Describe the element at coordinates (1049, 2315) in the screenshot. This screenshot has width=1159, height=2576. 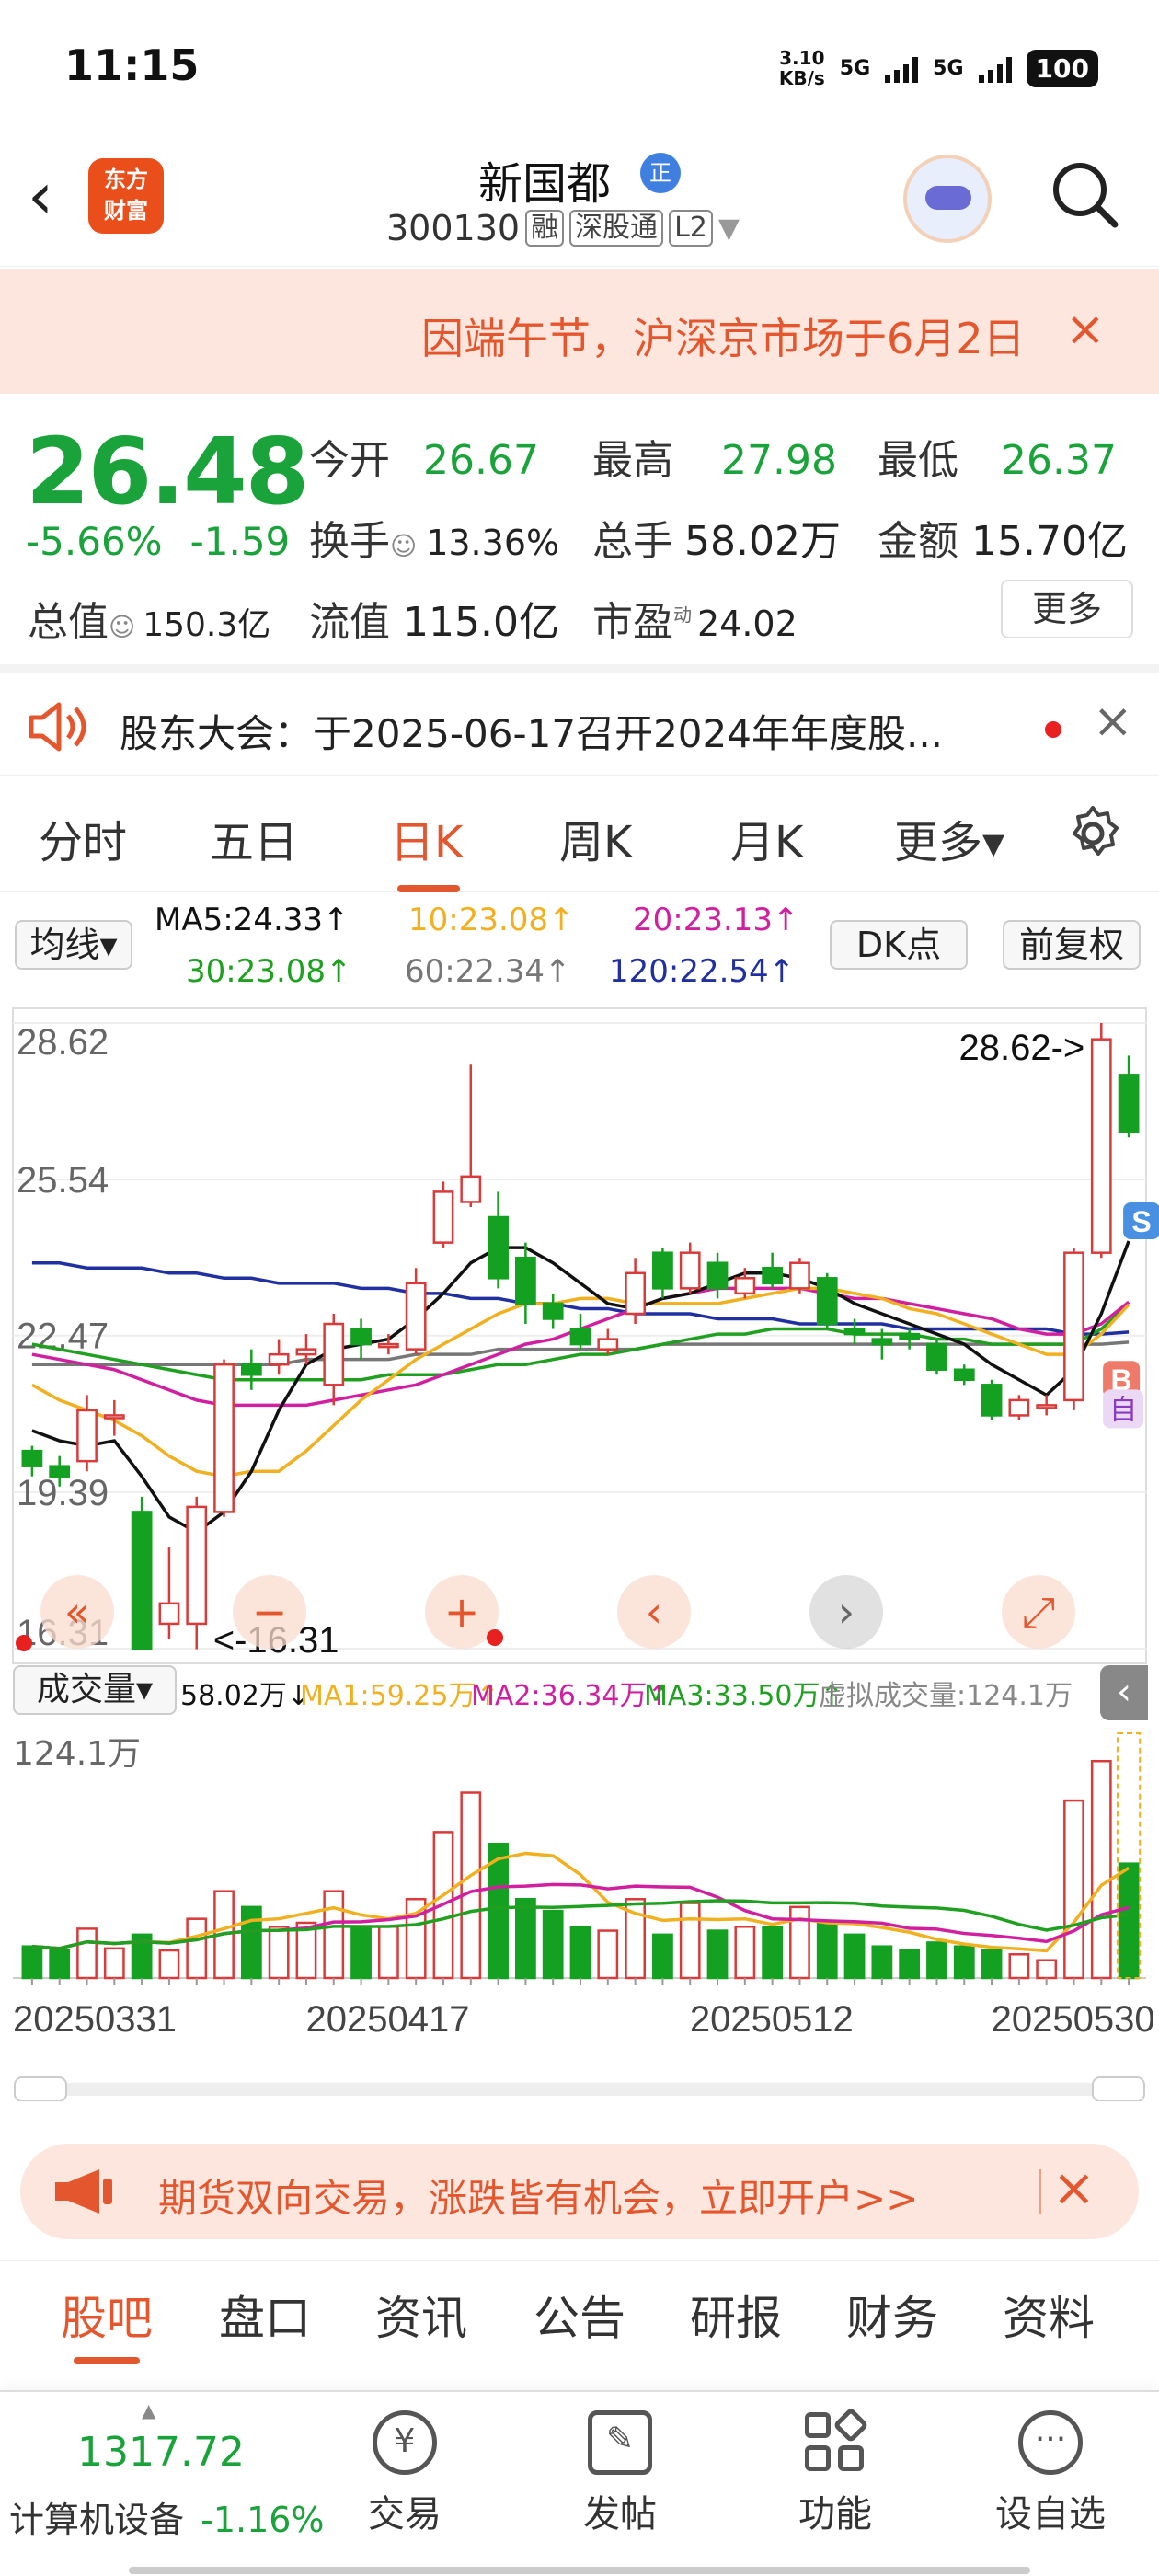
I see `tab-profile: 资料` at that location.